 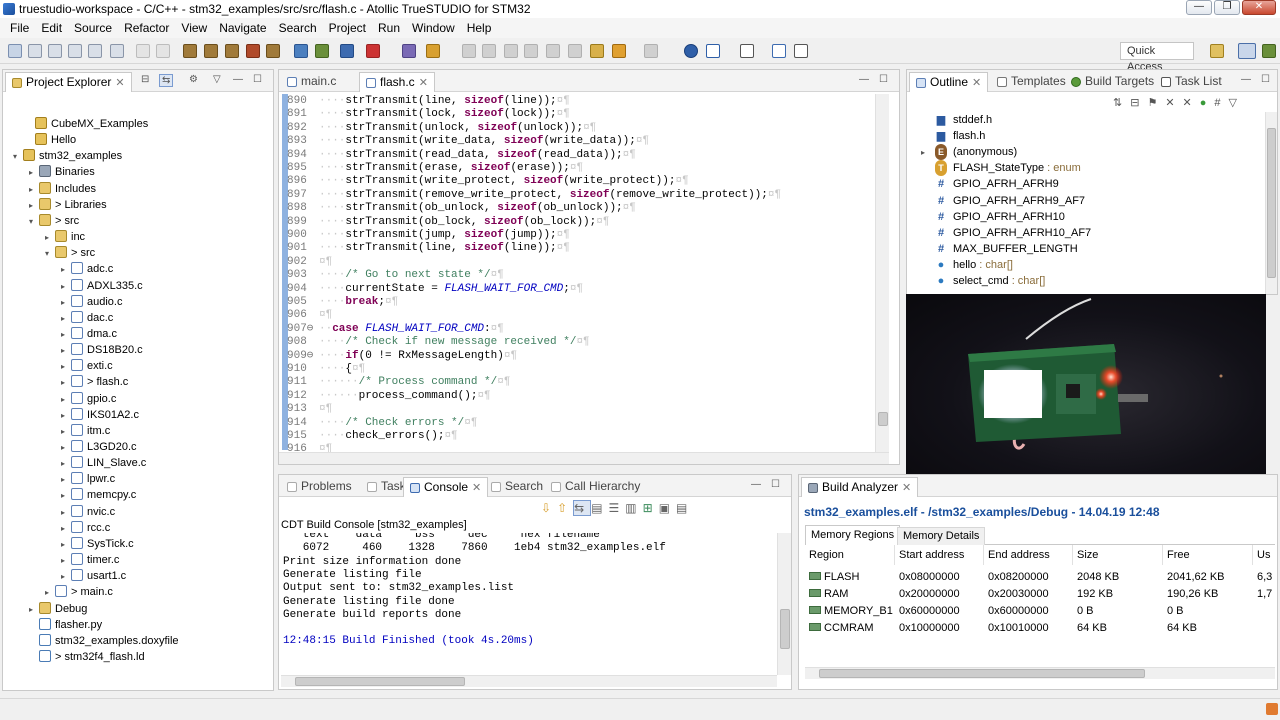 I want to click on tree-item: ▸ dma.c, so click(x=89, y=334).